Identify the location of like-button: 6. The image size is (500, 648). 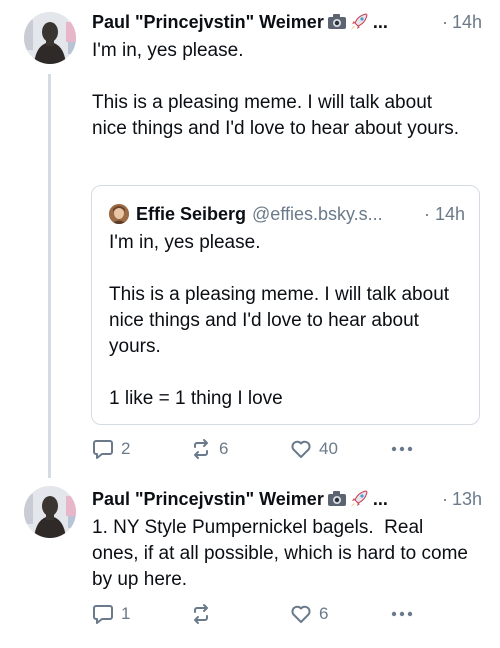
(309, 614).